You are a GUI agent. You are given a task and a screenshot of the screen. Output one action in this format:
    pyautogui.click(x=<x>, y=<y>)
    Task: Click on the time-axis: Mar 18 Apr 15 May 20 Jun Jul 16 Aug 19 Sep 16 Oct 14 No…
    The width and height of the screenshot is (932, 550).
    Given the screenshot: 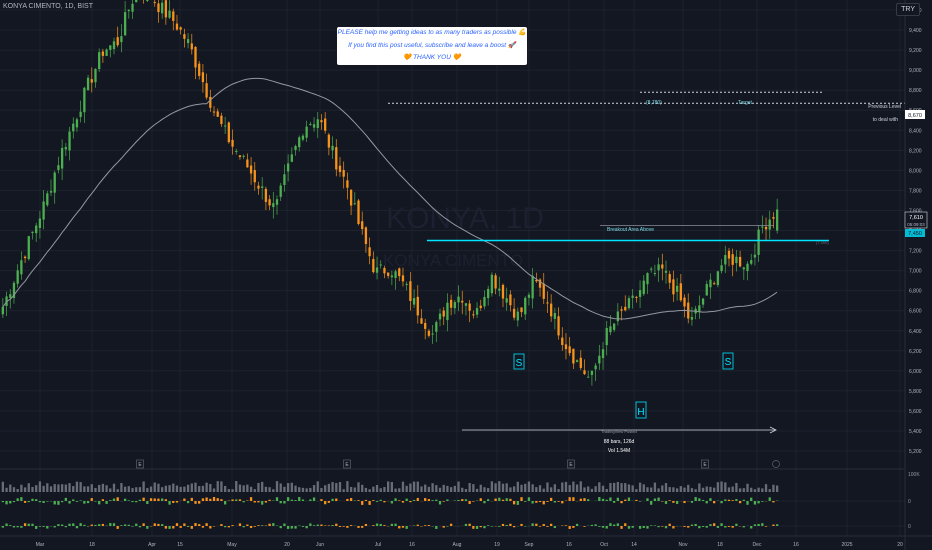 What is the action you would take?
    pyautogui.click(x=469, y=545)
    